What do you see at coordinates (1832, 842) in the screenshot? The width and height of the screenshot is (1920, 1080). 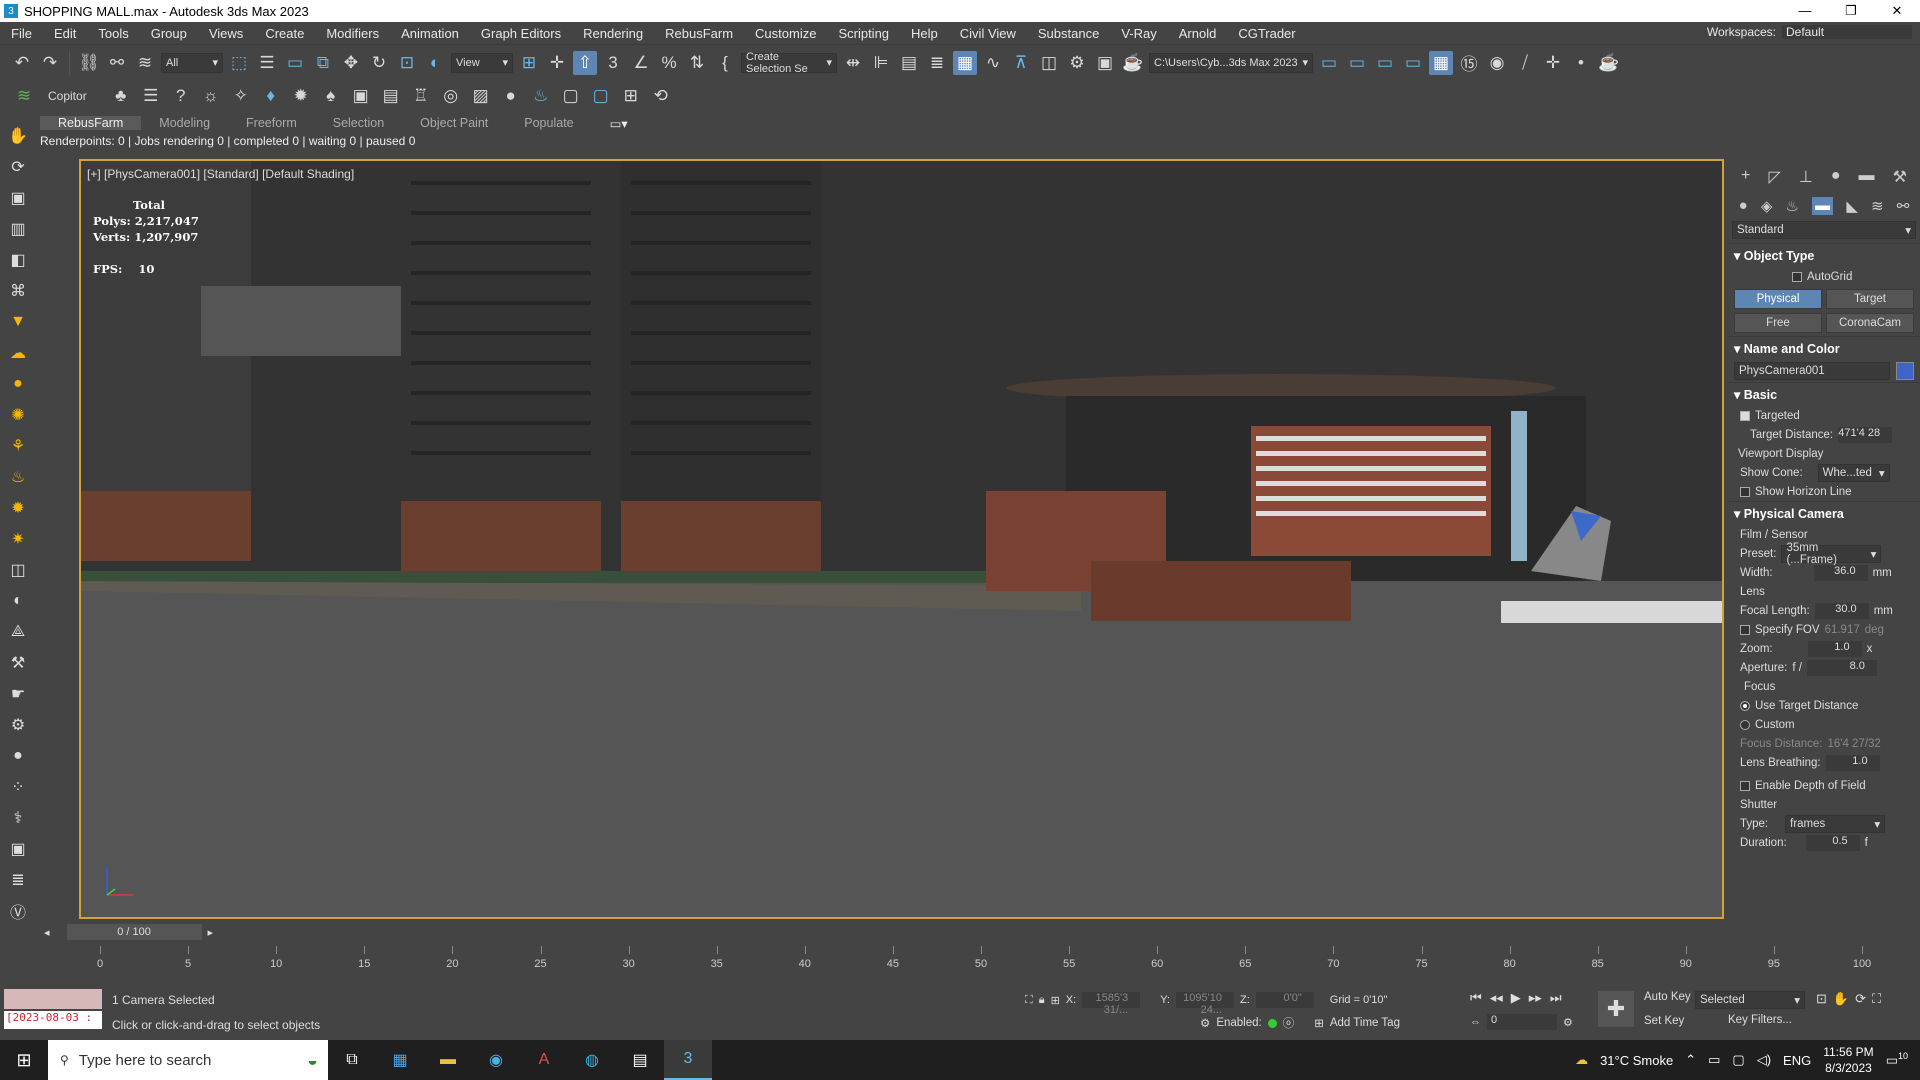 I see `duration-field: 0.5` at bounding box center [1832, 842].